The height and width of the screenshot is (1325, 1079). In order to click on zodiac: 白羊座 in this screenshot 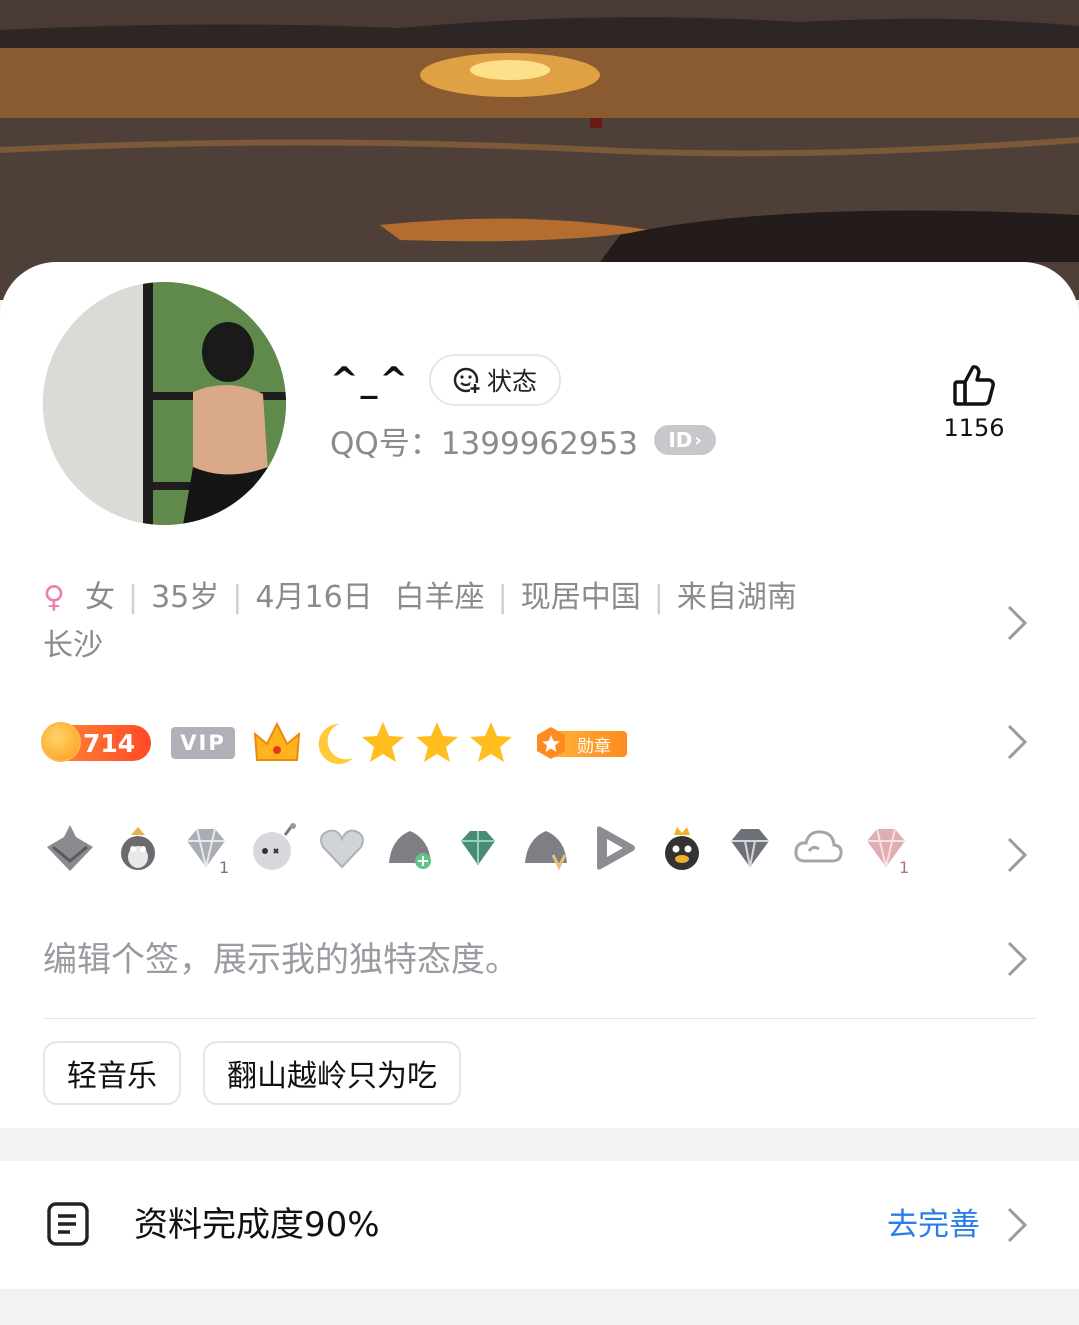, I will do `click(439, 597)`.